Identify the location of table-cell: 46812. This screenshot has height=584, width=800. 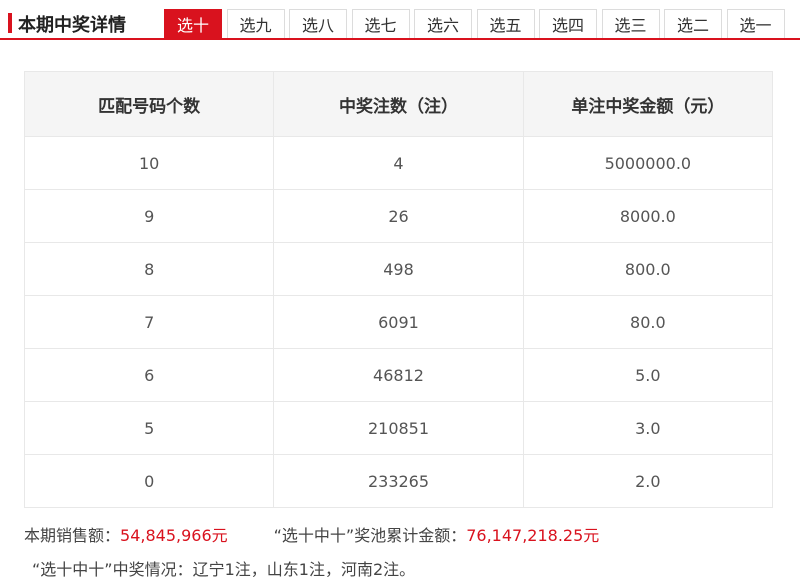
(398, 375).